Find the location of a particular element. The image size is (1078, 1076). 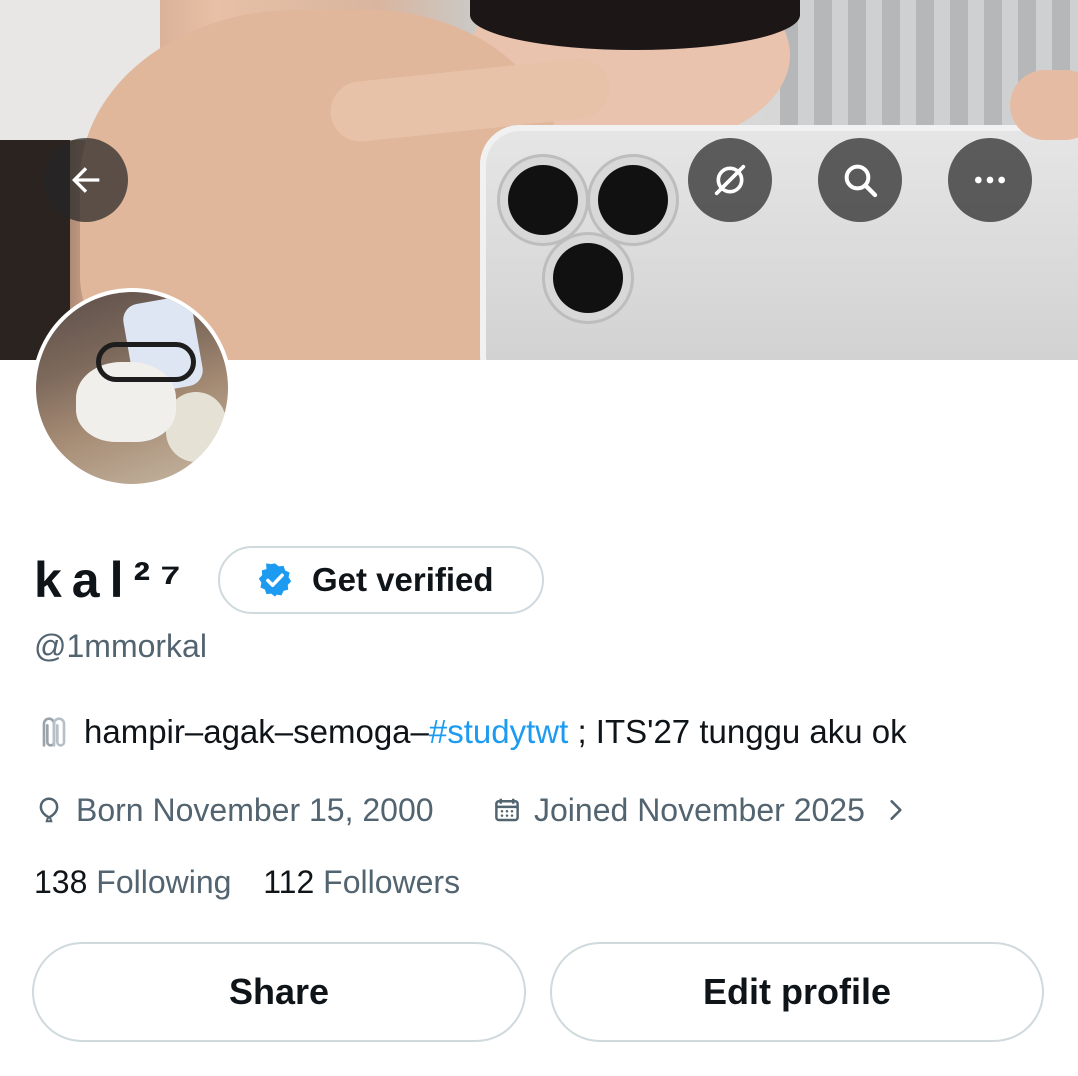

bio-hashtag-link: #studytwt is located at coordinates (498, 732).